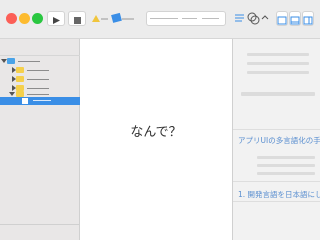 This screenshot has height=240, width=320. I want to click on file-icon, so click(25, 101).